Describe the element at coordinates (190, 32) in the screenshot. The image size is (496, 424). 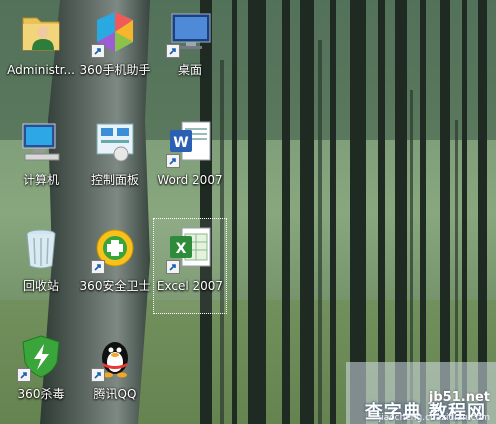
I see `desktop-monitor-icon` at that location.